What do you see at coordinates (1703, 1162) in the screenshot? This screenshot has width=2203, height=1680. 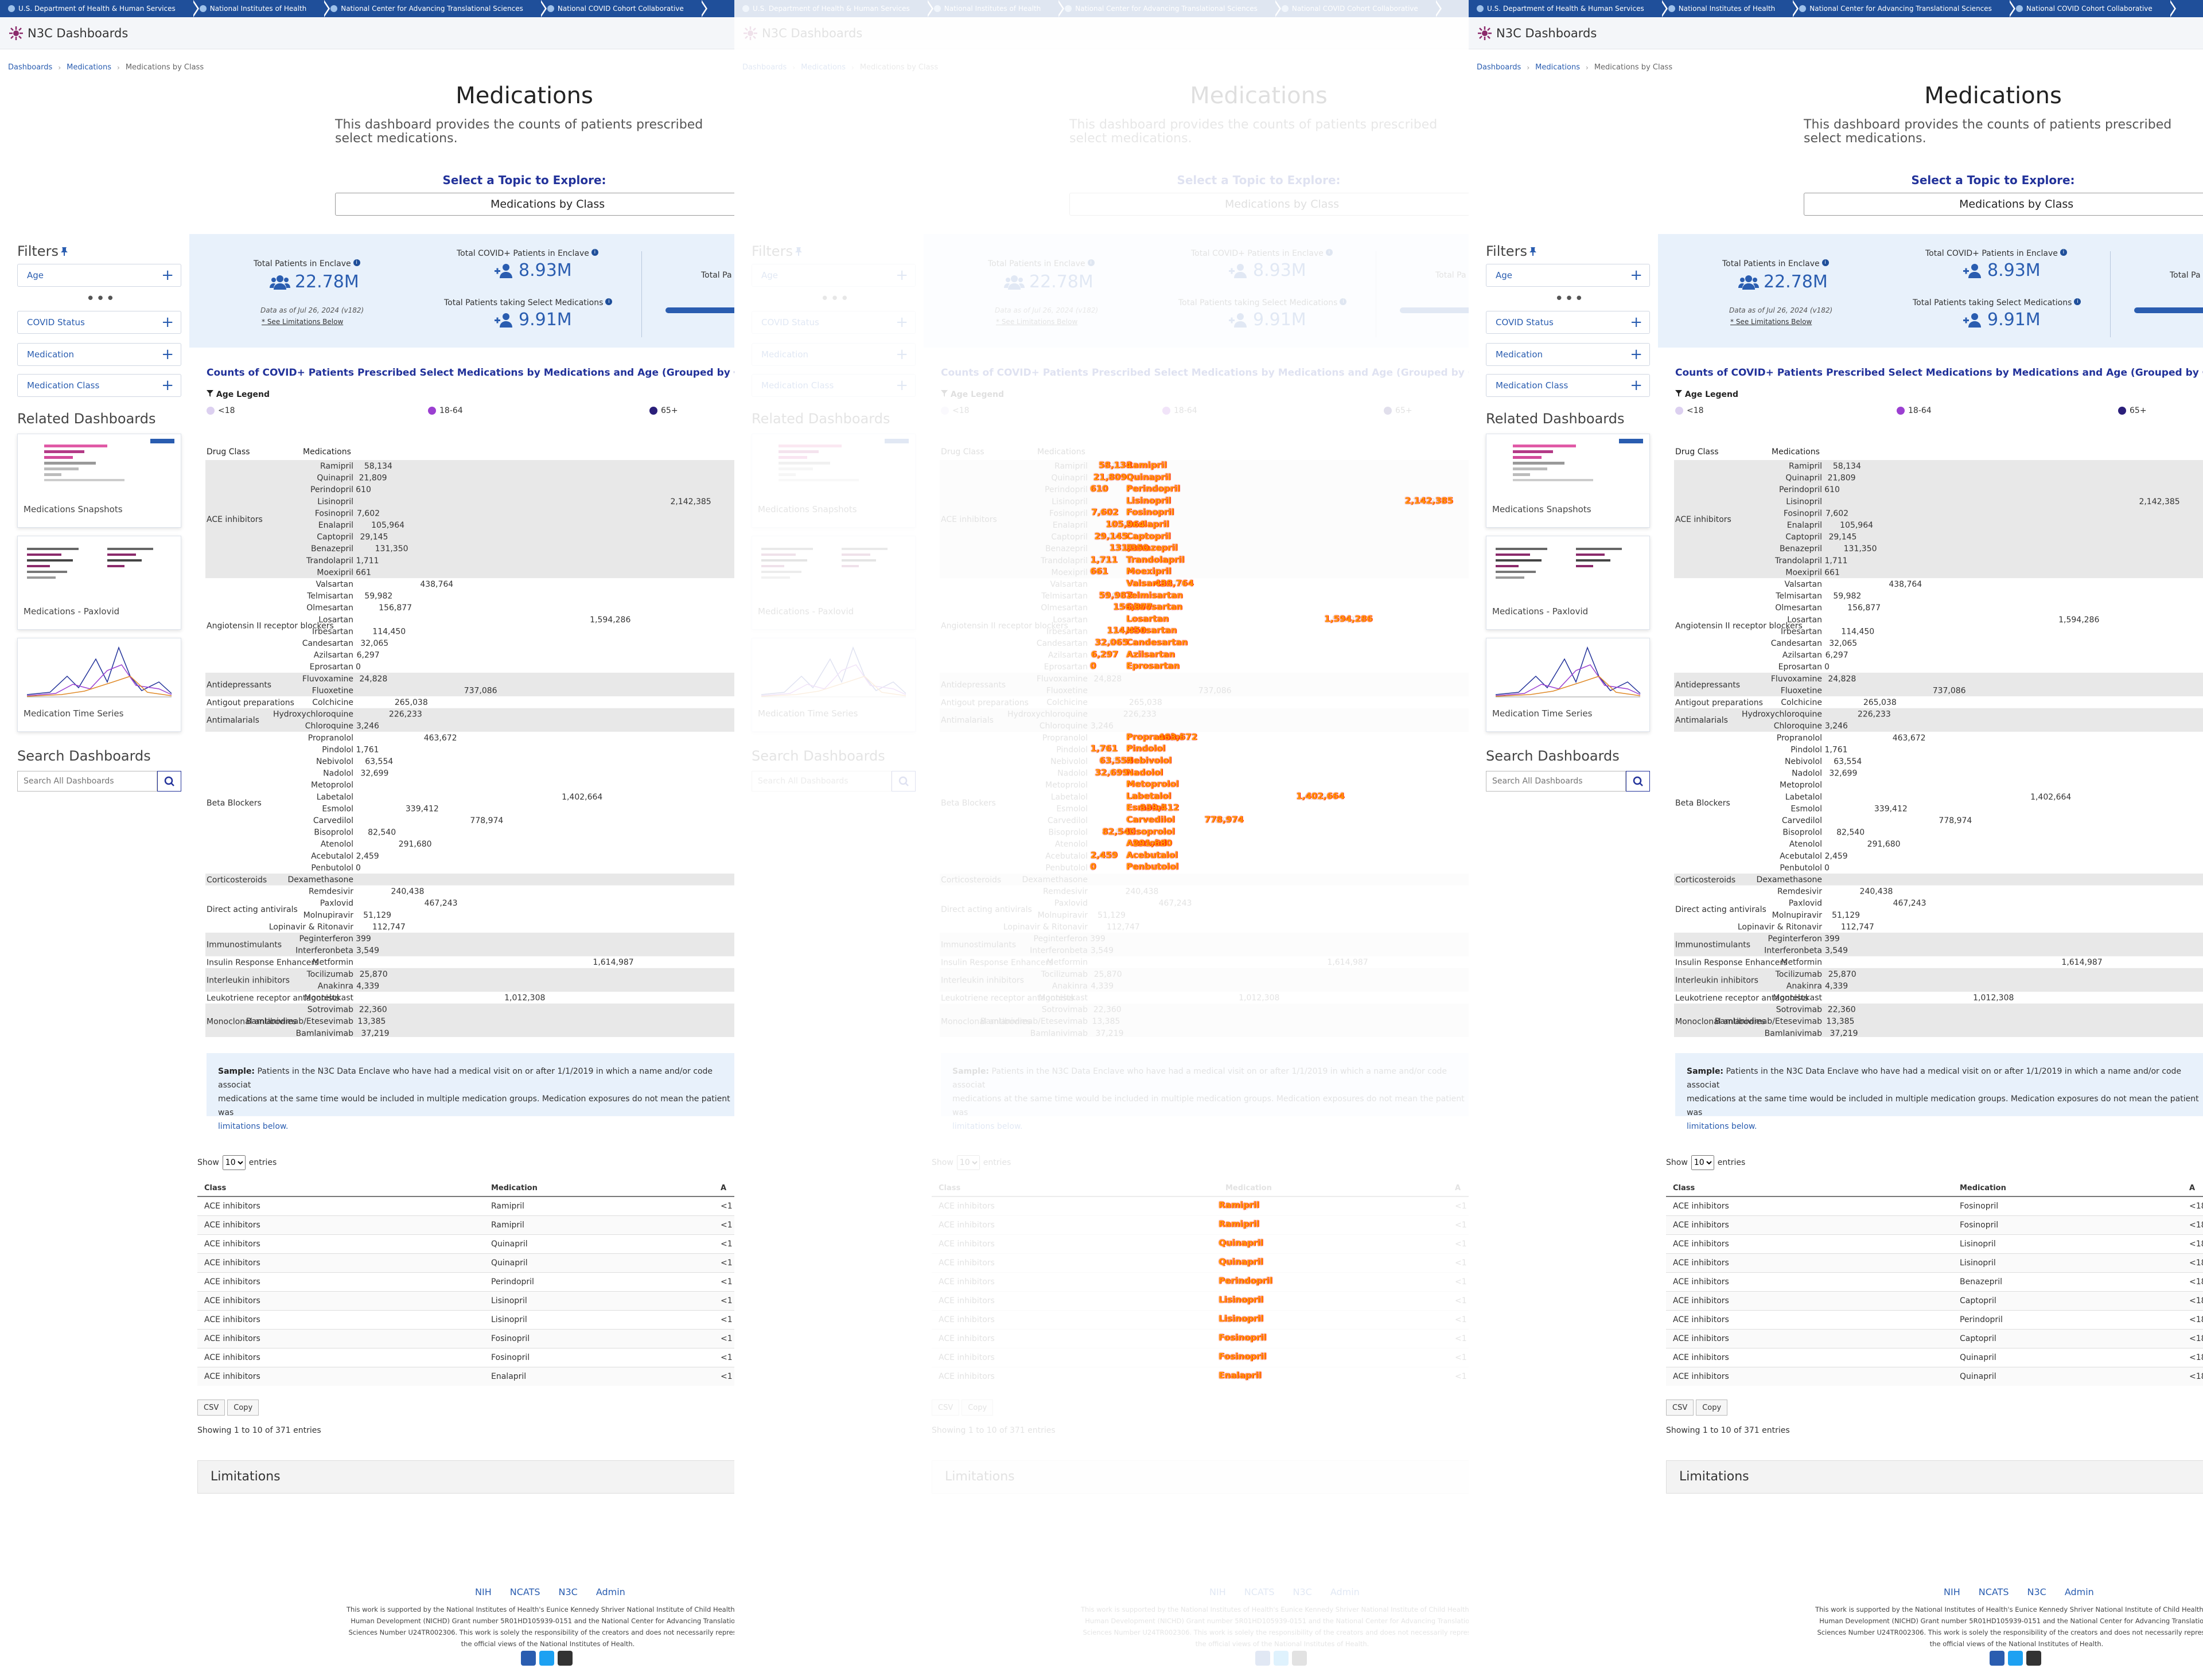 I see `page-size-select: 10` at bounding box center [1703, 1162].